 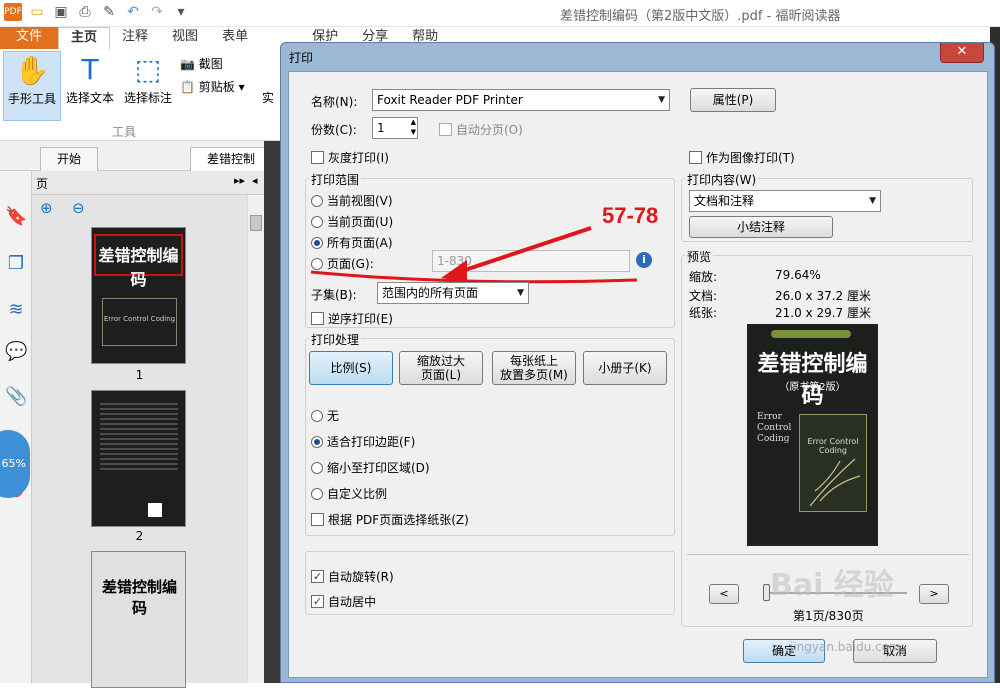 What do you see at coordinates (317, 441) in the screenshot?
I see `radio-fit-margins-dot` at bounding box center [317, 441].